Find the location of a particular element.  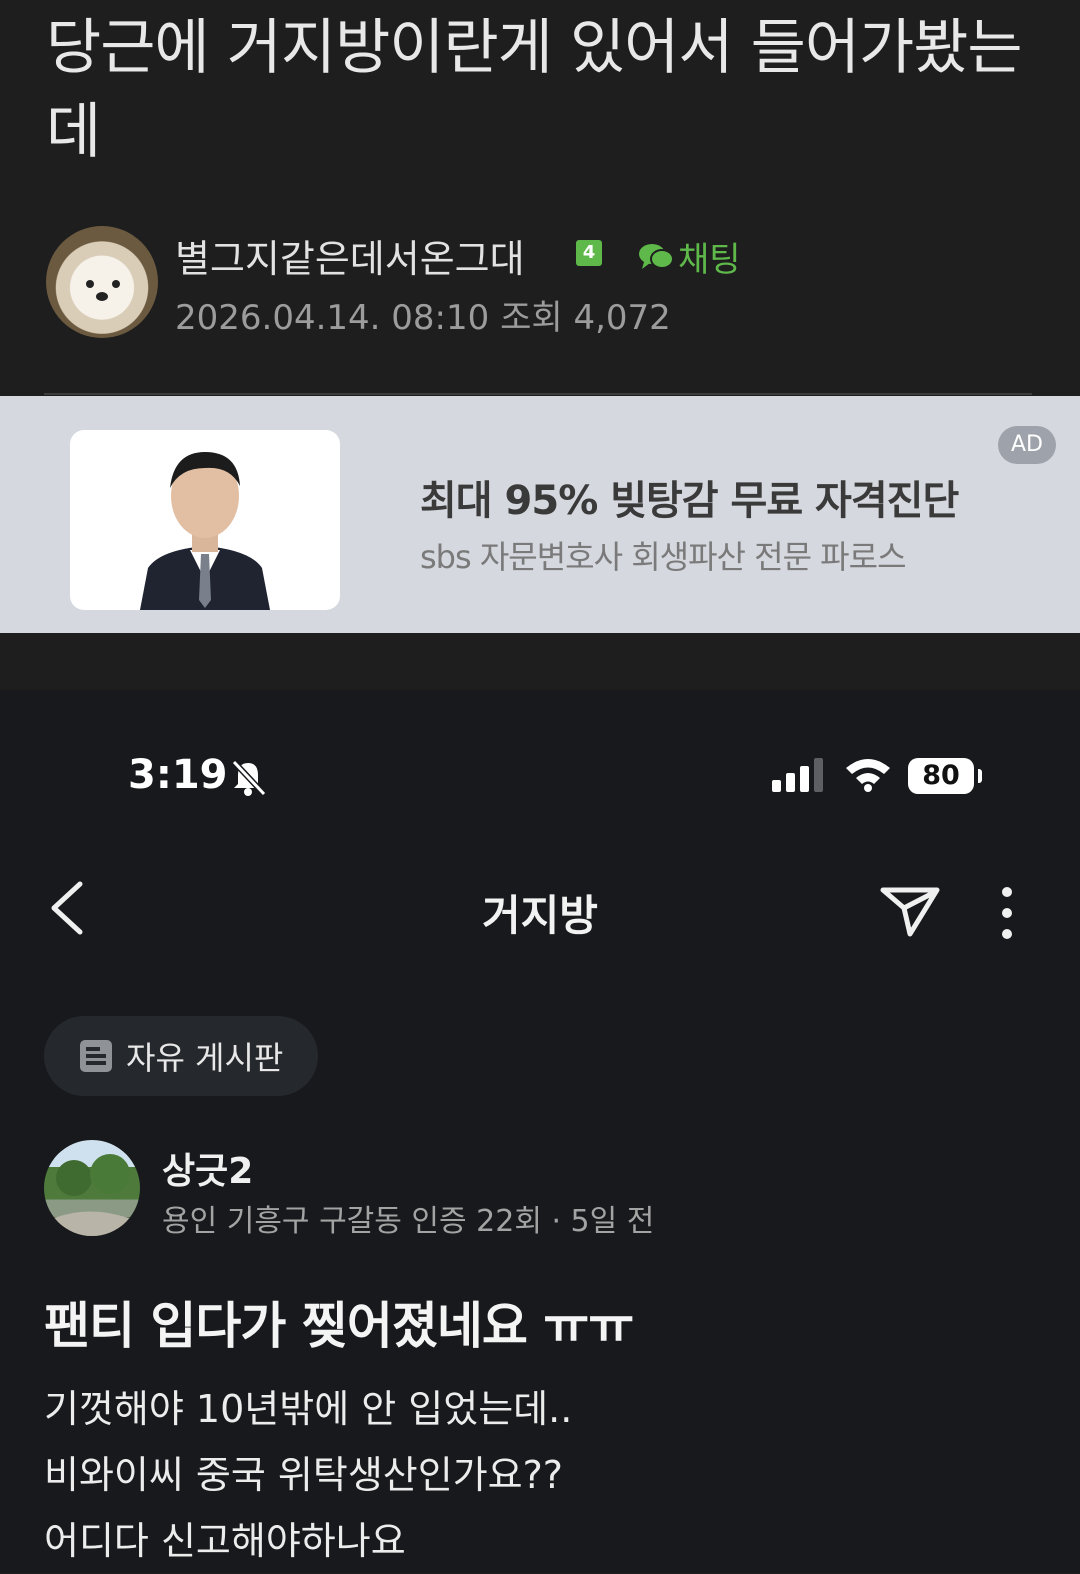

divider is located at coordinates (538, 394).